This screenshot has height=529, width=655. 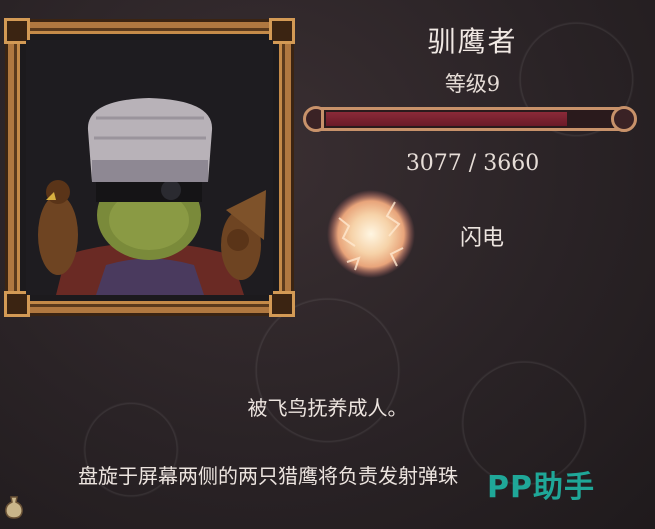 What do you see at coordinates (472, 163) in the screenshot?
I see `experience-value: 3077 / 3660` at bounding box center [472, 163].